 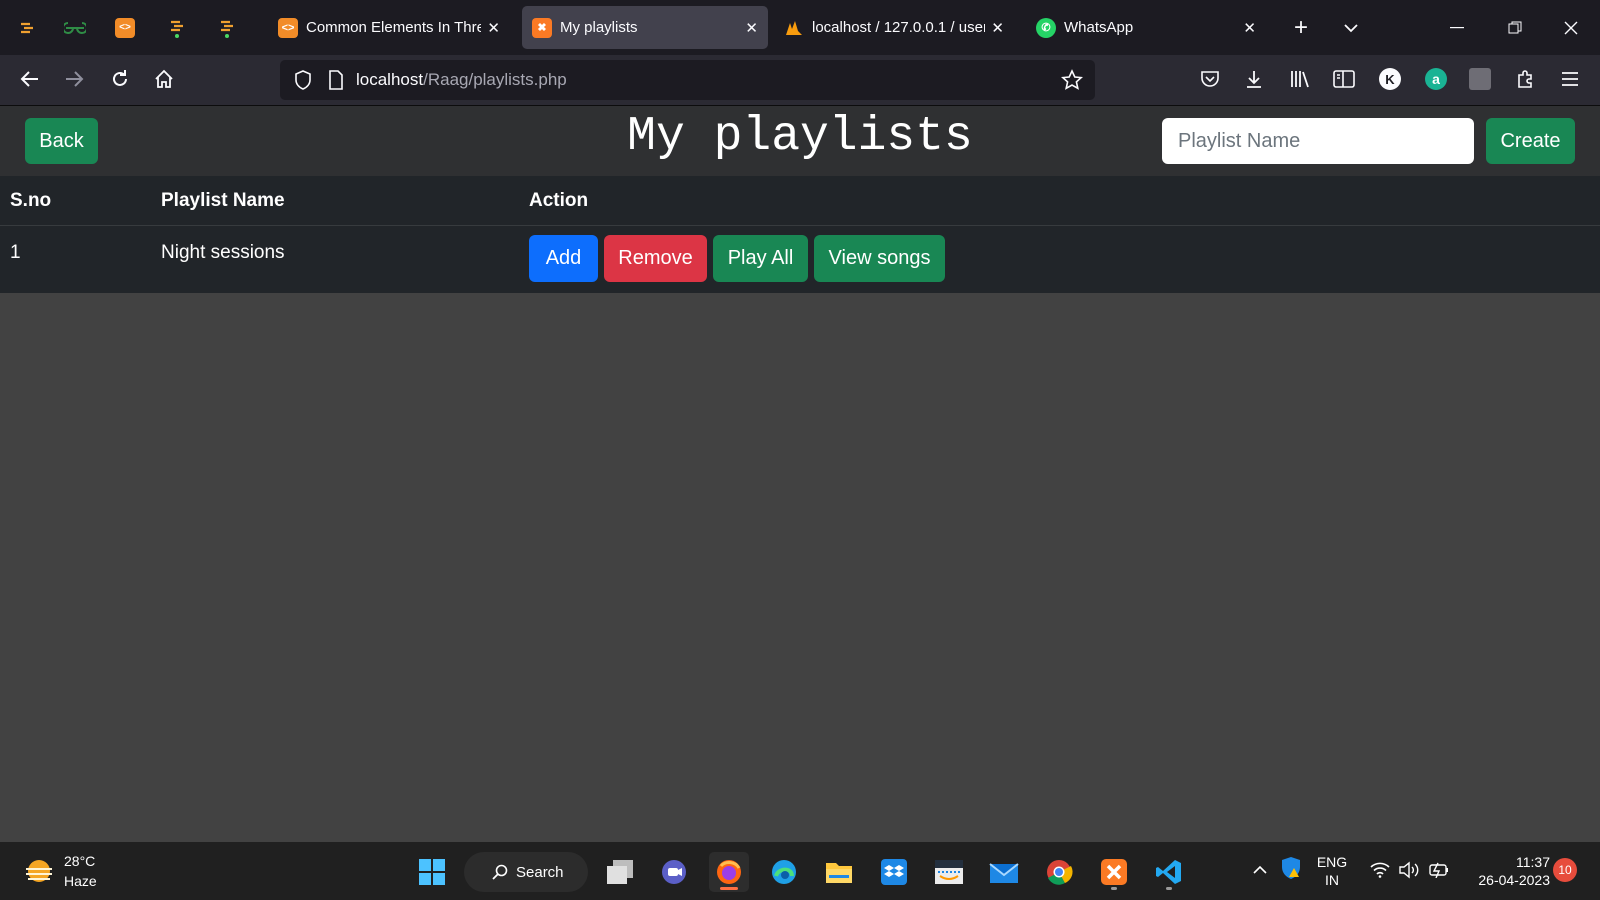 I want to click on account-k-icon: K, so click(x=1390, y=79).